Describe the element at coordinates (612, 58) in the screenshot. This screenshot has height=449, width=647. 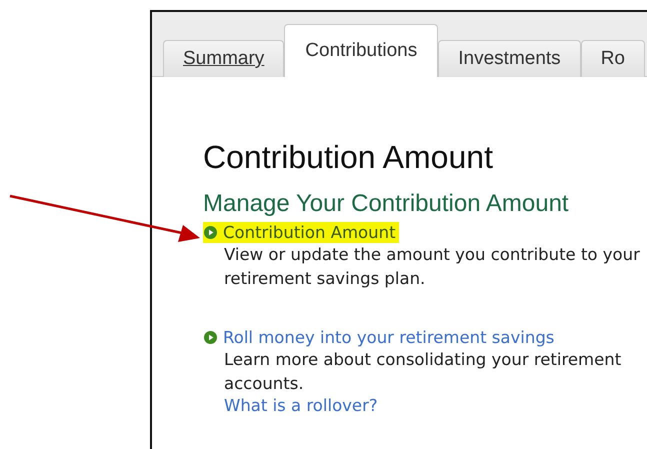
I see `tab: Ro` at that location.